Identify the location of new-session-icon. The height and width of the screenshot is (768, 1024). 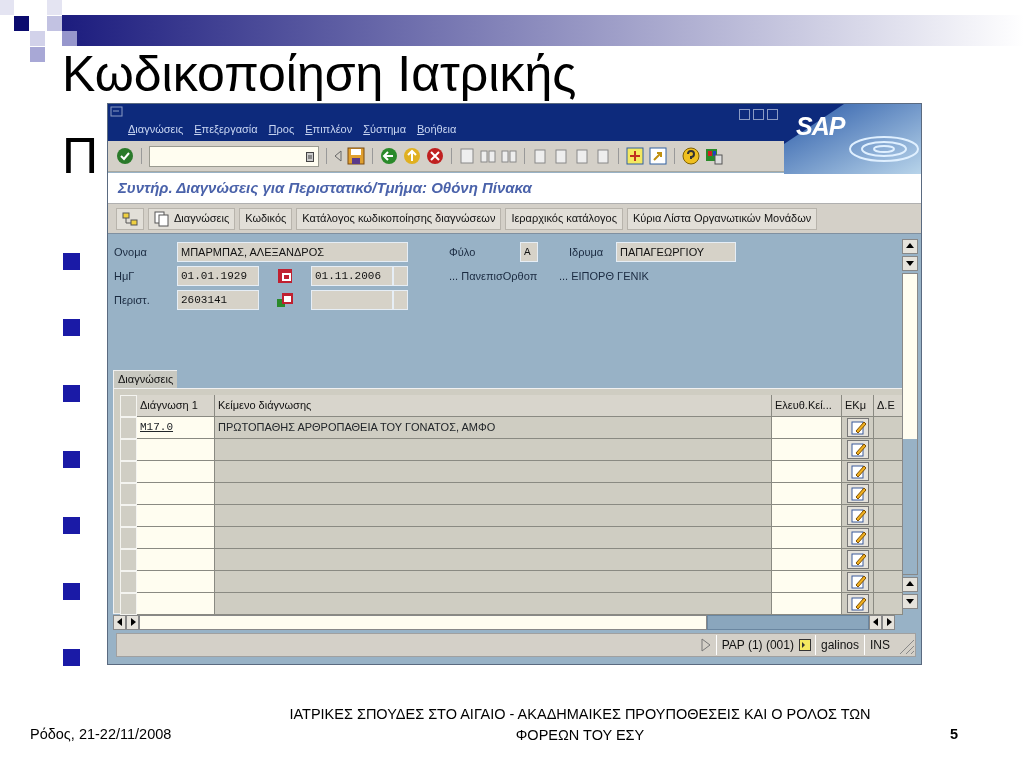
(635, 156).